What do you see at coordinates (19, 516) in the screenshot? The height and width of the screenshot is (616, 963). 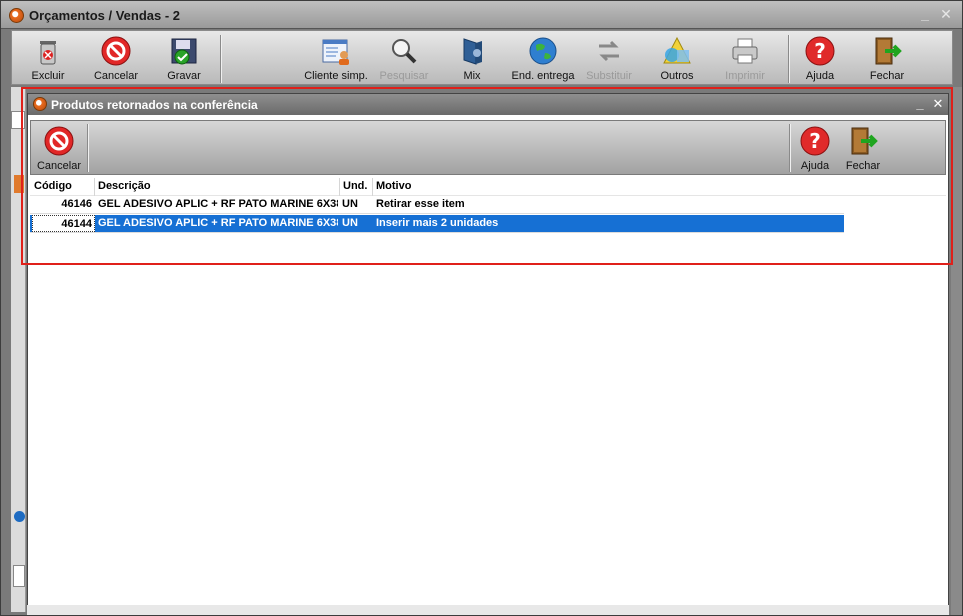 I see `background-indicator` at bounding box center [19, 516].